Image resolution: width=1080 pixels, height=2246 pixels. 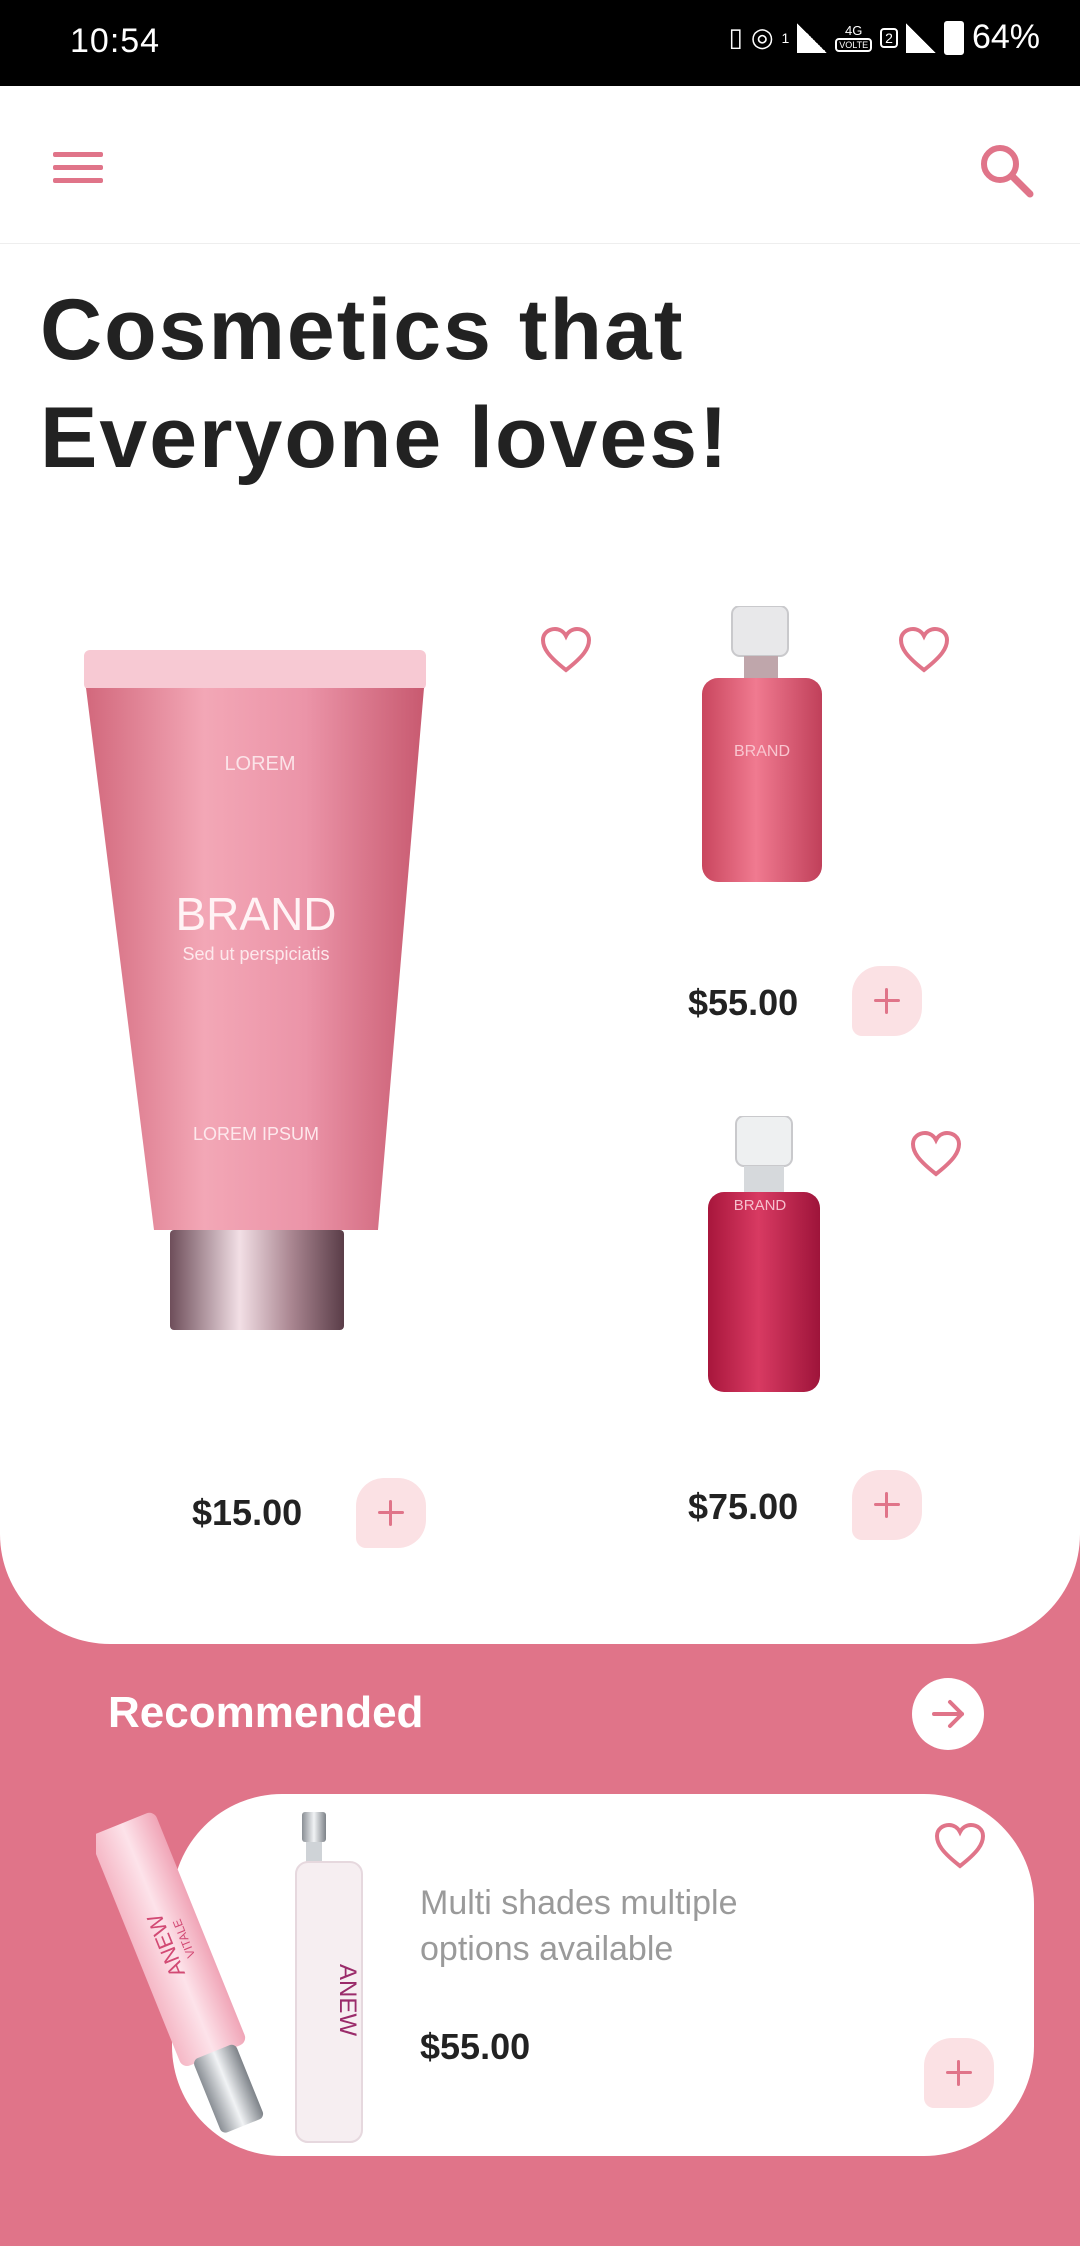 I want to click on recommended-product-image: ANEW VITALE ANEW, so click(x=241, y=1975).